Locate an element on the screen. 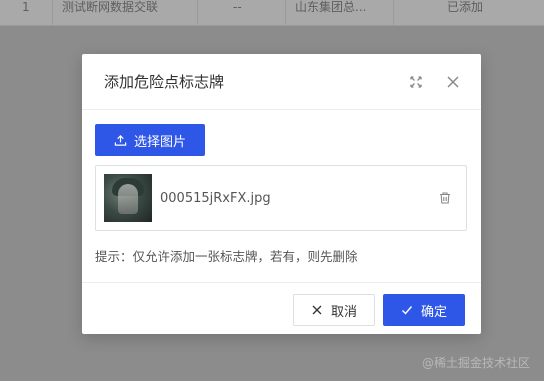  cancel-label: 取消 is located at coordinates (343, 312).